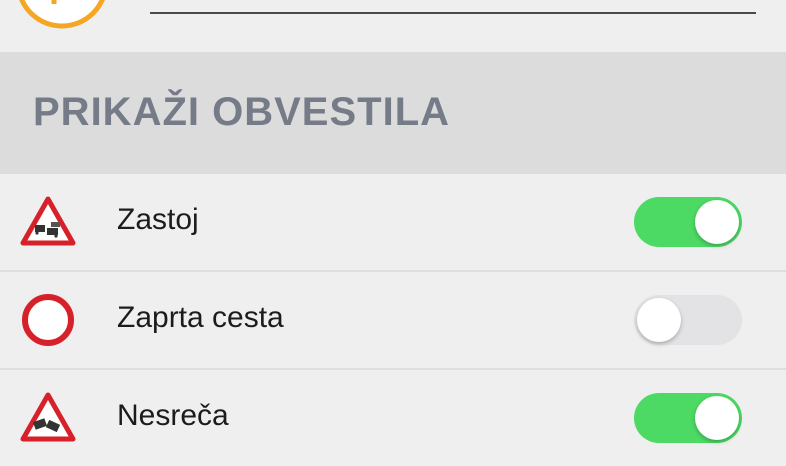 This screenshot has width=786, height=466. What do you see at coordinates (242, 112) in the screenshot?
I see `section-title: PRIKAŽI OBVESTILA` at bounding box center [242, 112].